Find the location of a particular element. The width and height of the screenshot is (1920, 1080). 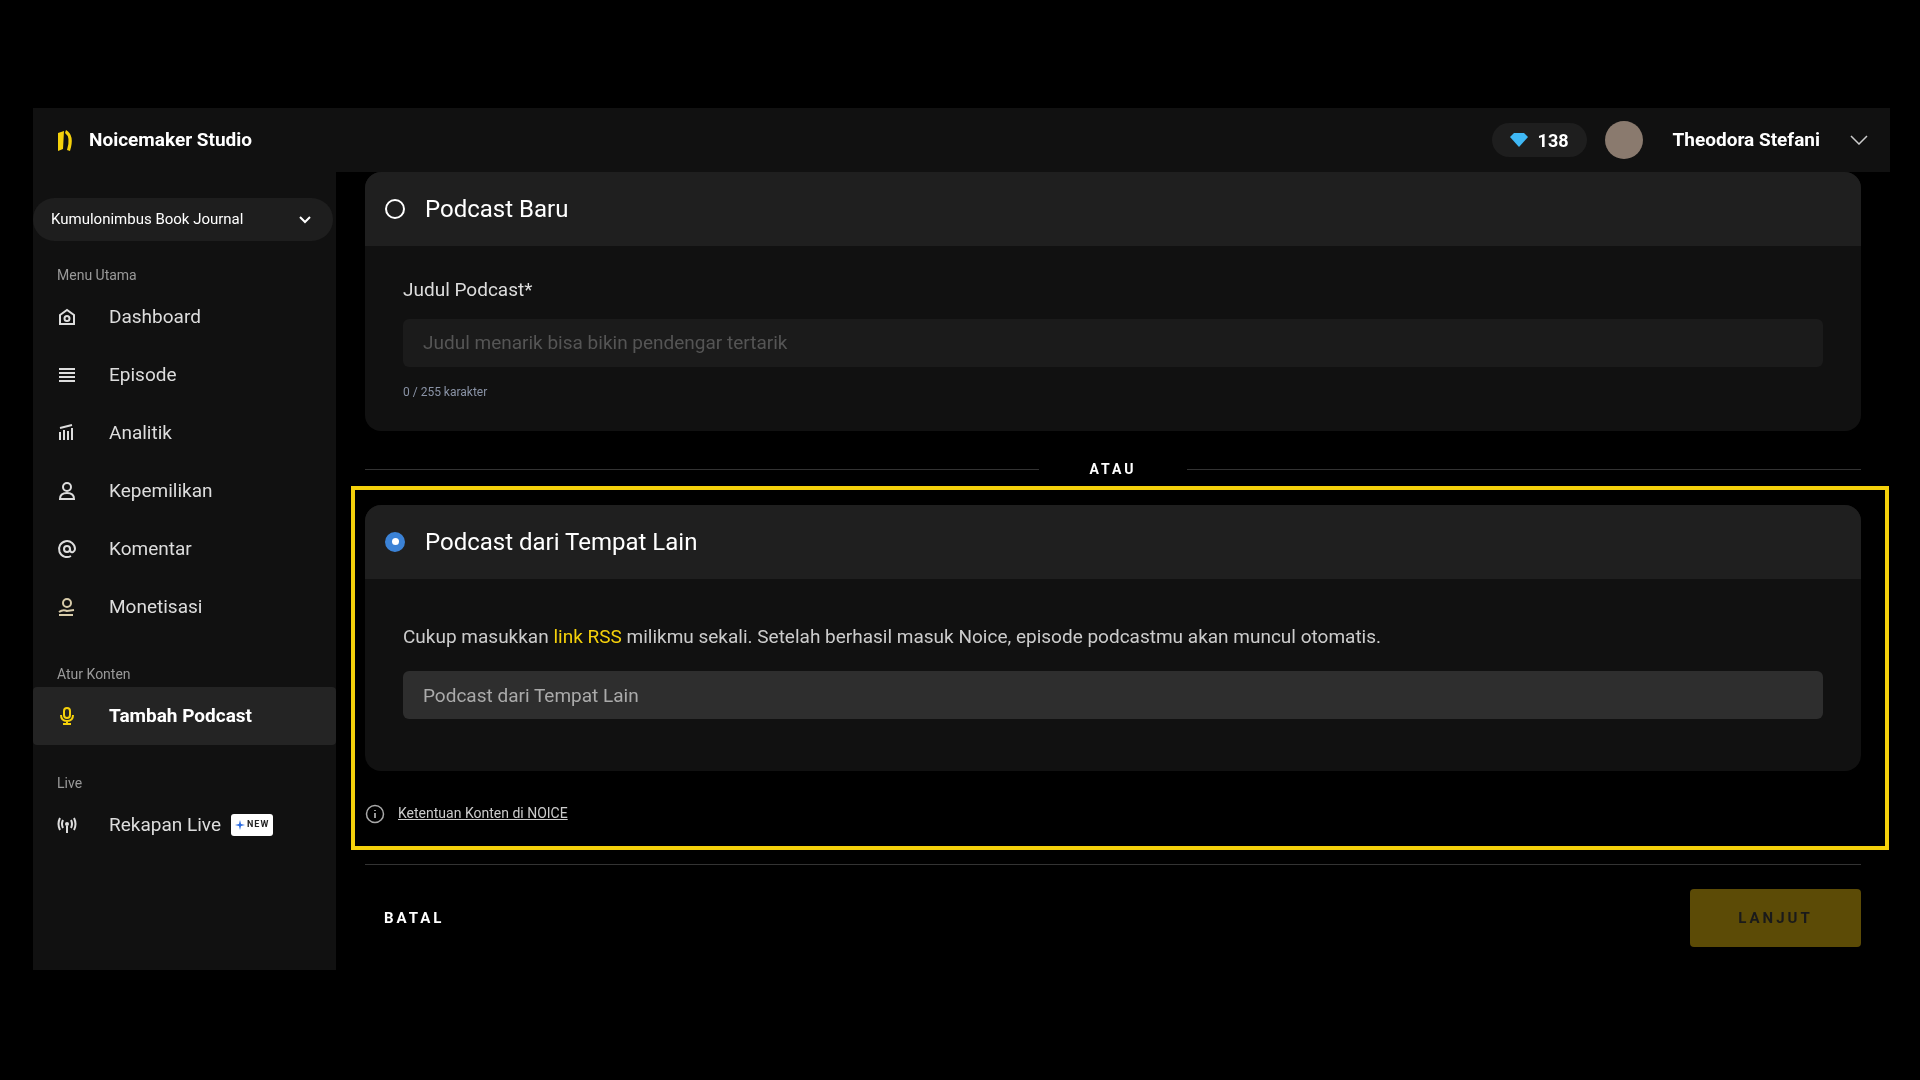

sidebar-item: Monetisasi is located at coordinates (184, 607).